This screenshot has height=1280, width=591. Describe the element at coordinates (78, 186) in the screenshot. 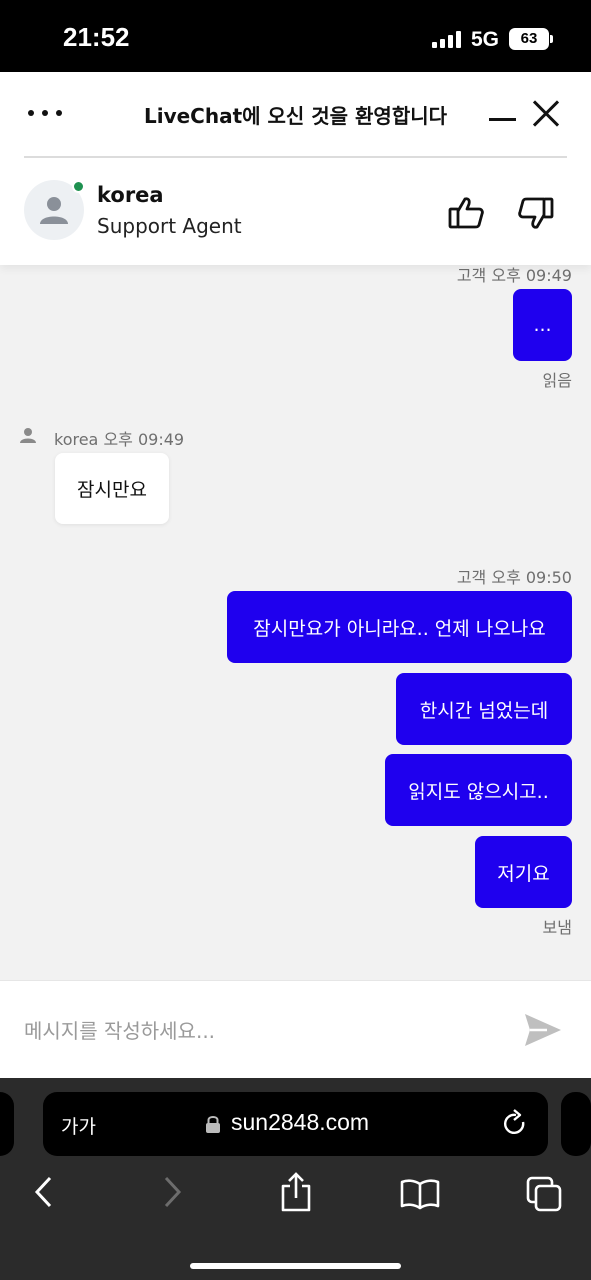

I see `online-status-dot` at that location.